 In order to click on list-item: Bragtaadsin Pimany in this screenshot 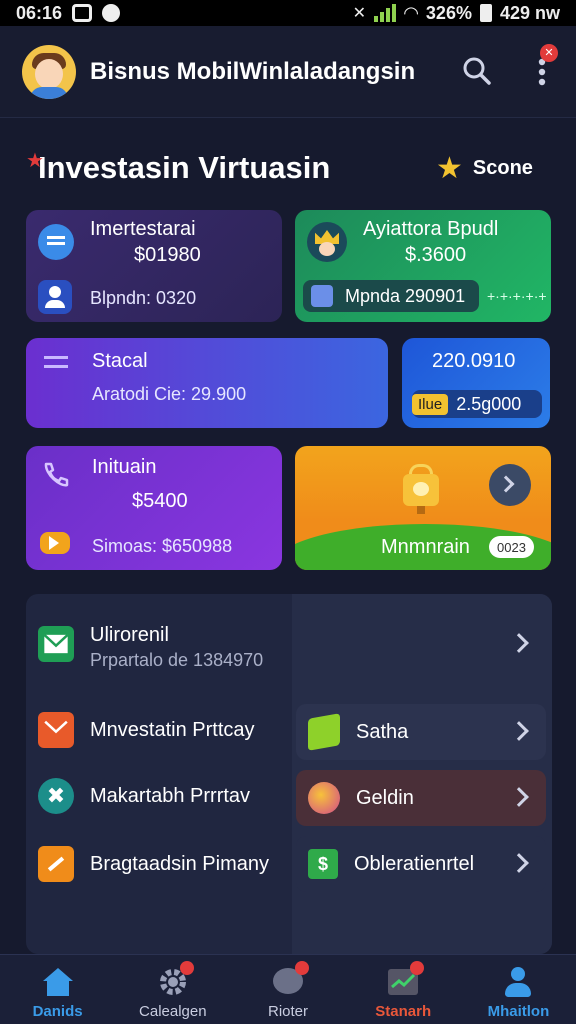, I will do `click(163, 864)`.